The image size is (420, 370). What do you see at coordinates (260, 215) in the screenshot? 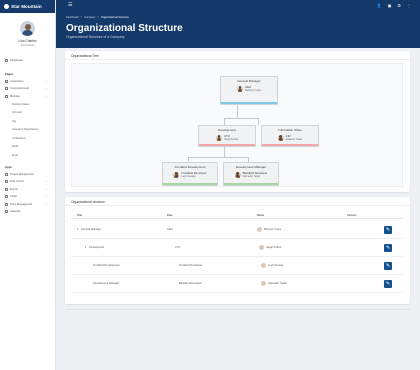
I see `column-header-name: Name` at bounding box center [260, 215].